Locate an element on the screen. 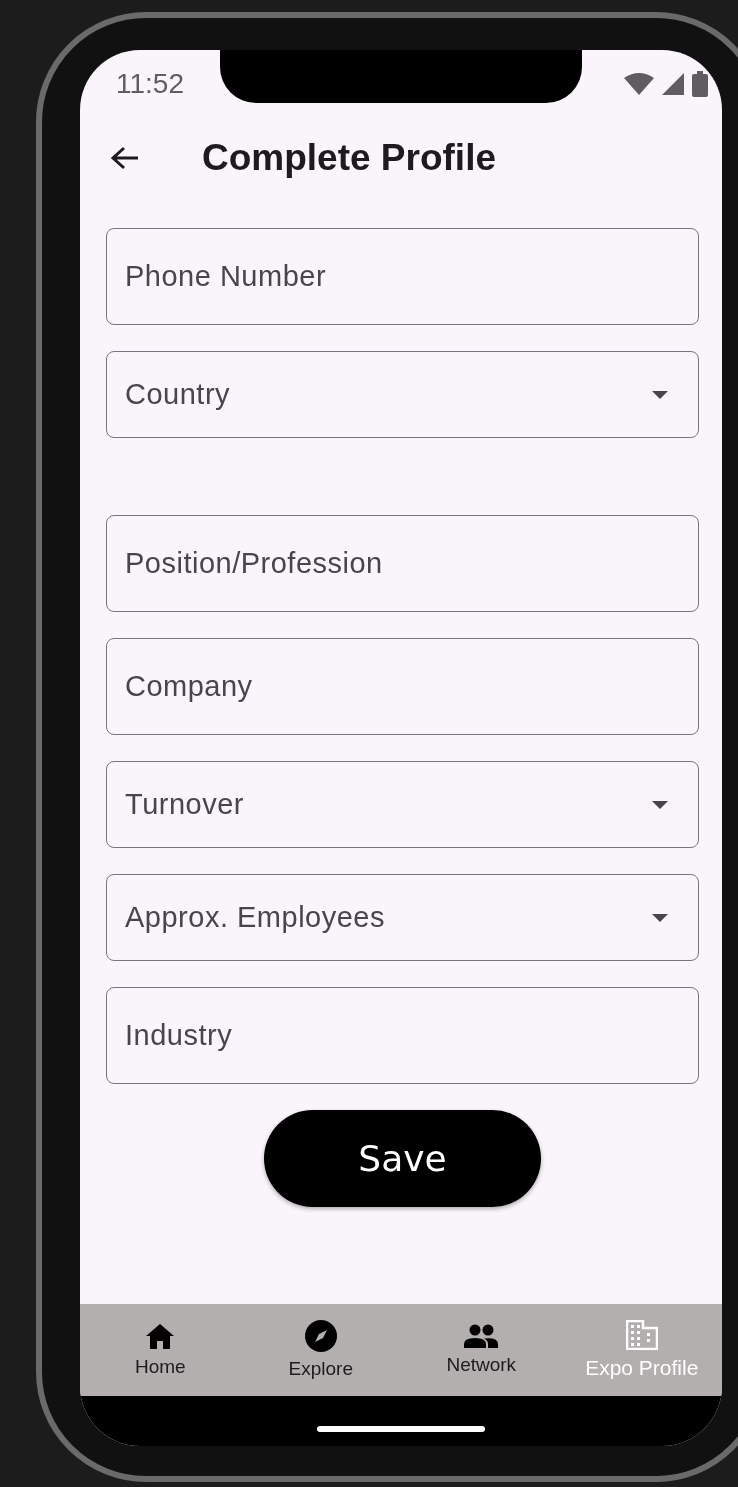  text-input-field: Phone Number is located at coordinates (402, 276).